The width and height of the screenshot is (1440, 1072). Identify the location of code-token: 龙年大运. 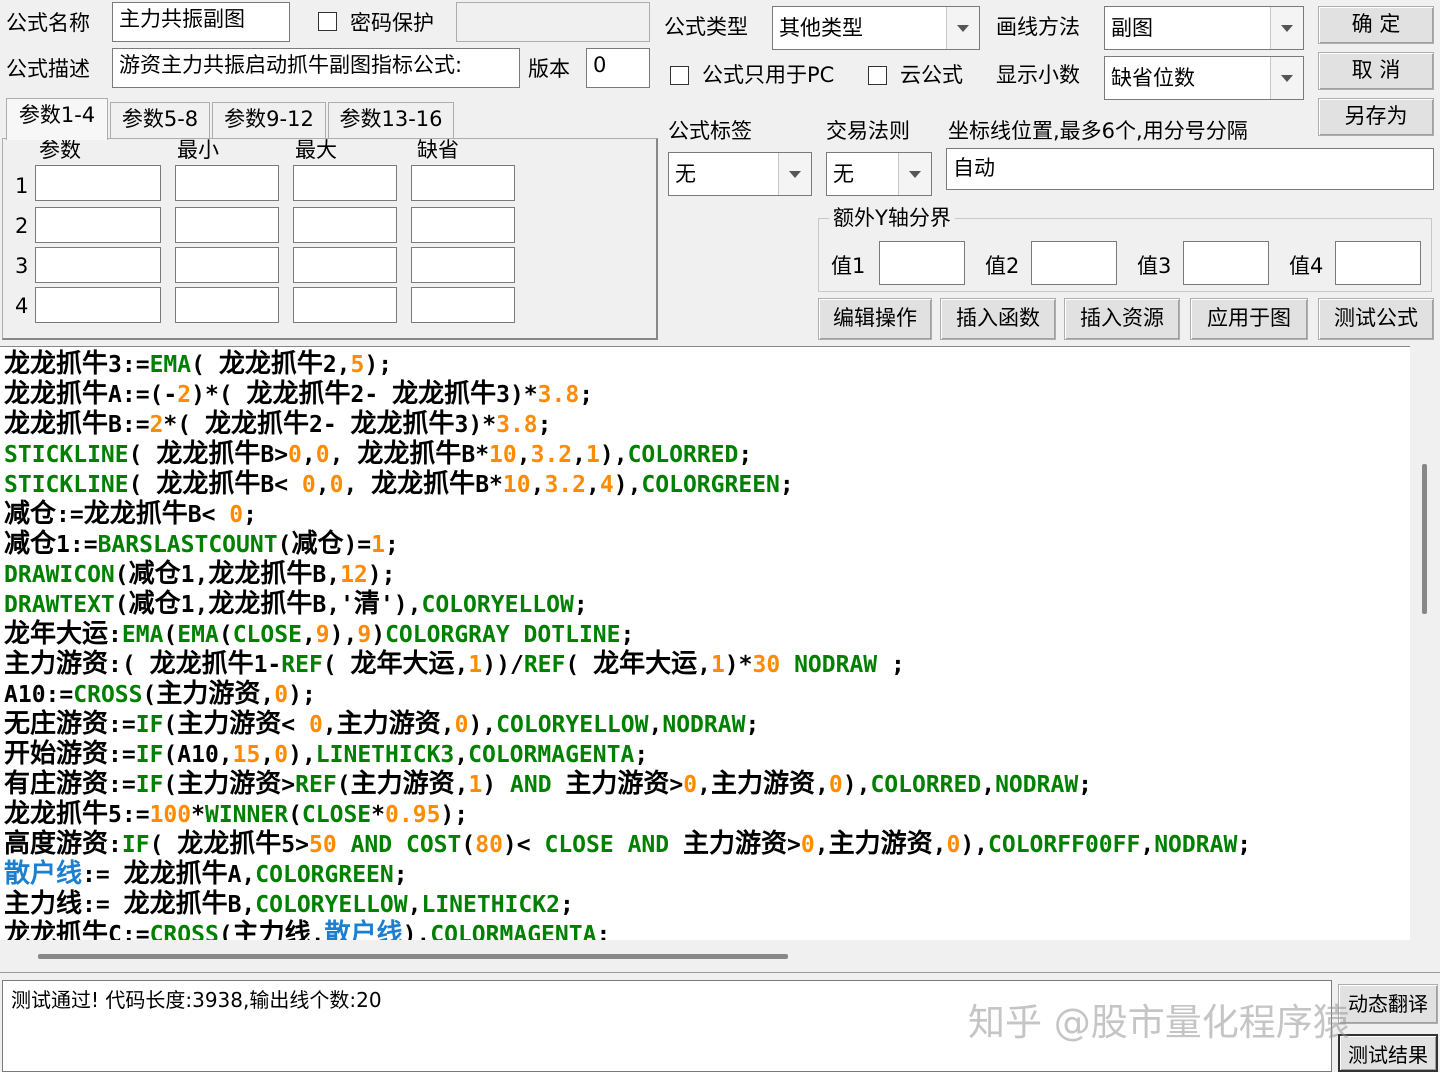
(645, 664).